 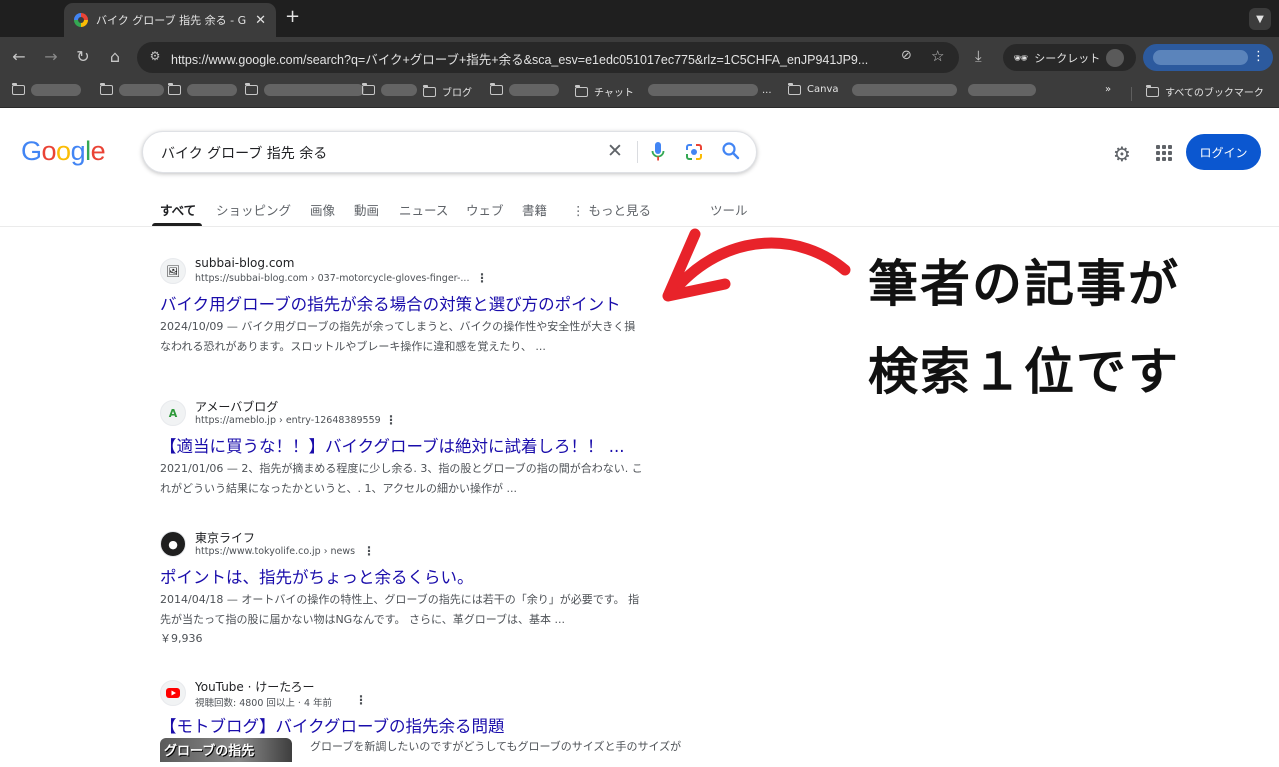 What do you see at coordinates (1024, 284) in the screenshot?
I see `annotation-line: 筆者の記事が` at bounding box center [1024, 284].